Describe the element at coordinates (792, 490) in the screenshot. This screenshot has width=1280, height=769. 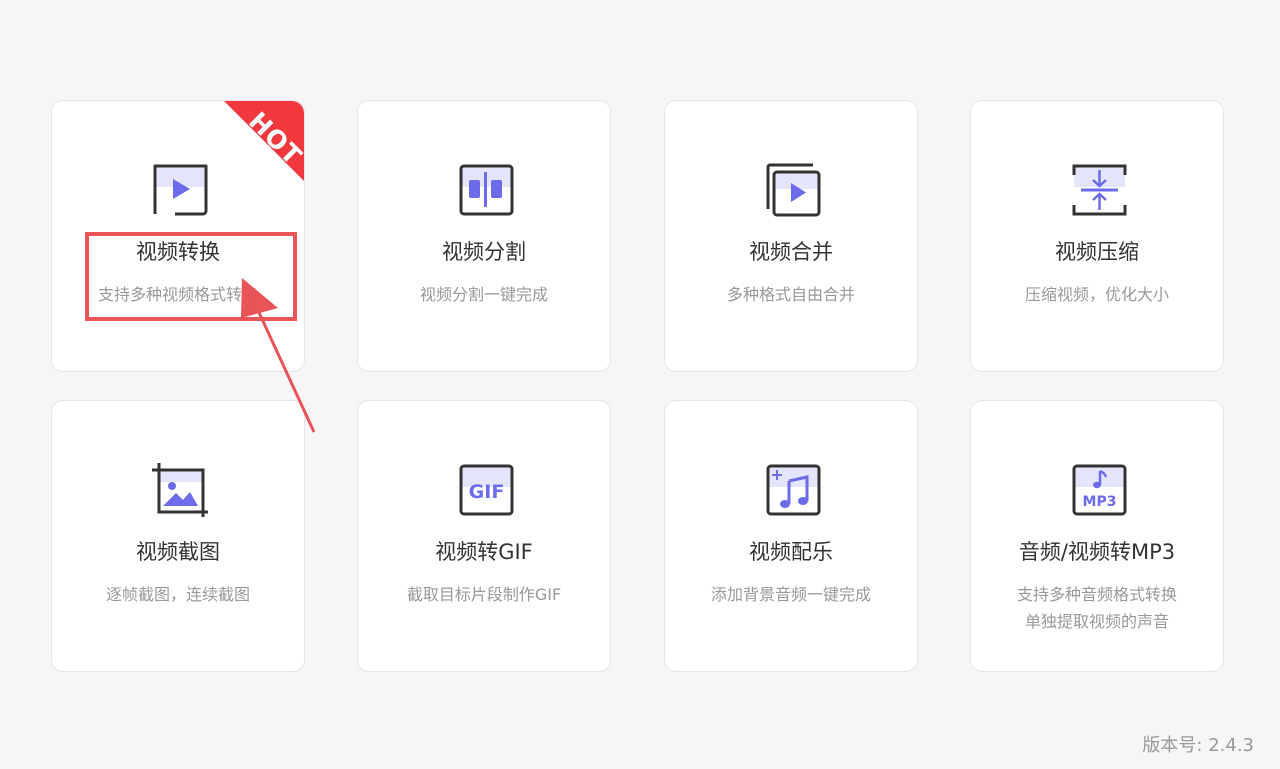
I see `music-add-icon` at that location.